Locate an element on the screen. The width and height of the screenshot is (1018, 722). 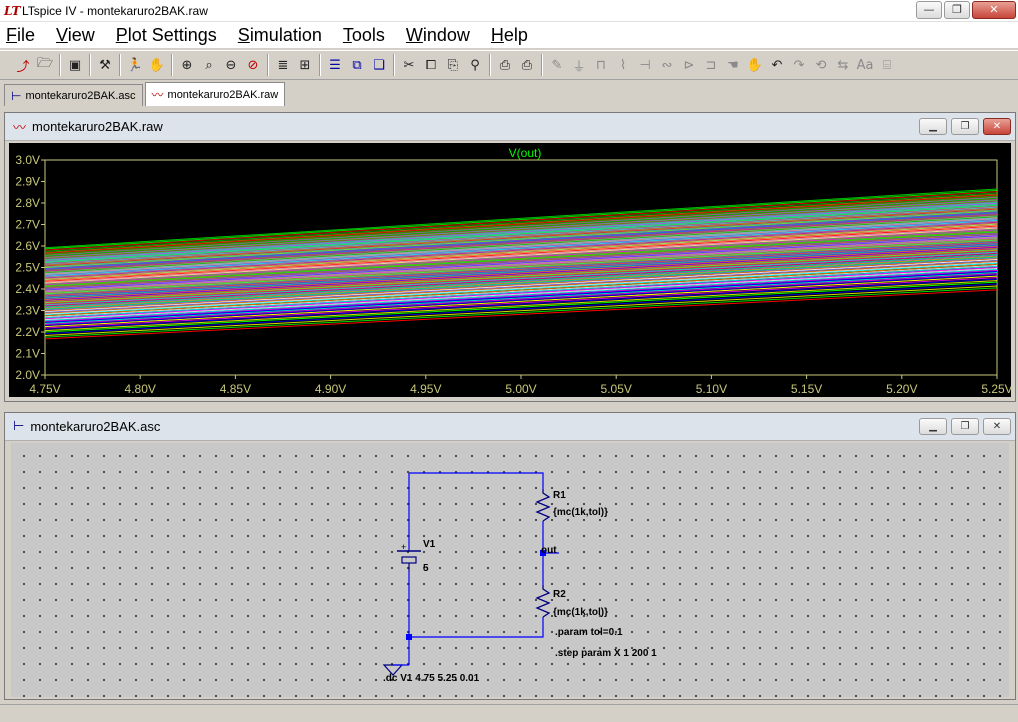
menu-help: Help is located at coordinates (509, 35).